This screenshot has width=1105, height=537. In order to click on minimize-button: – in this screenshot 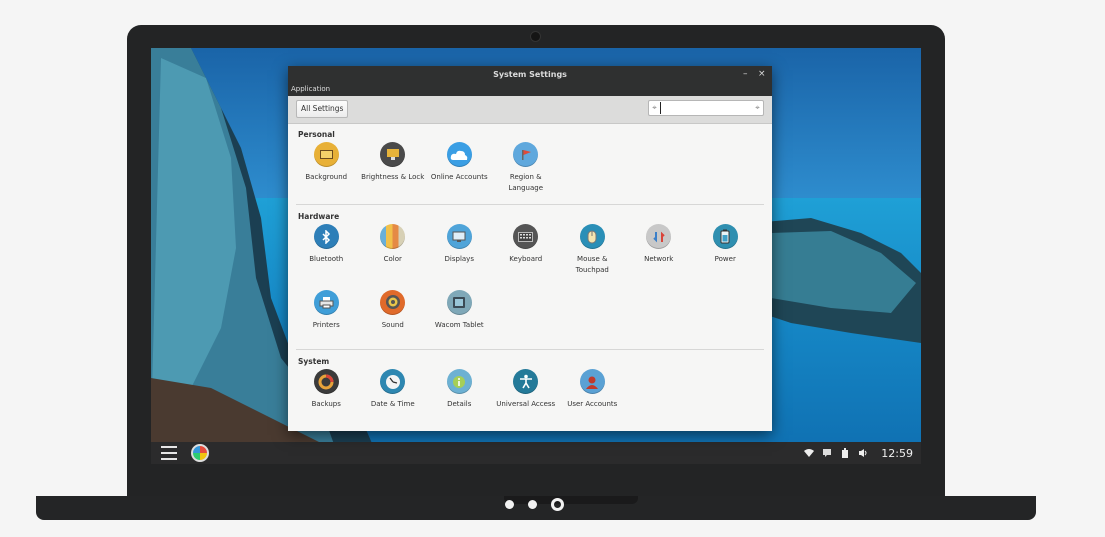, I will do `click(745, 74)`.